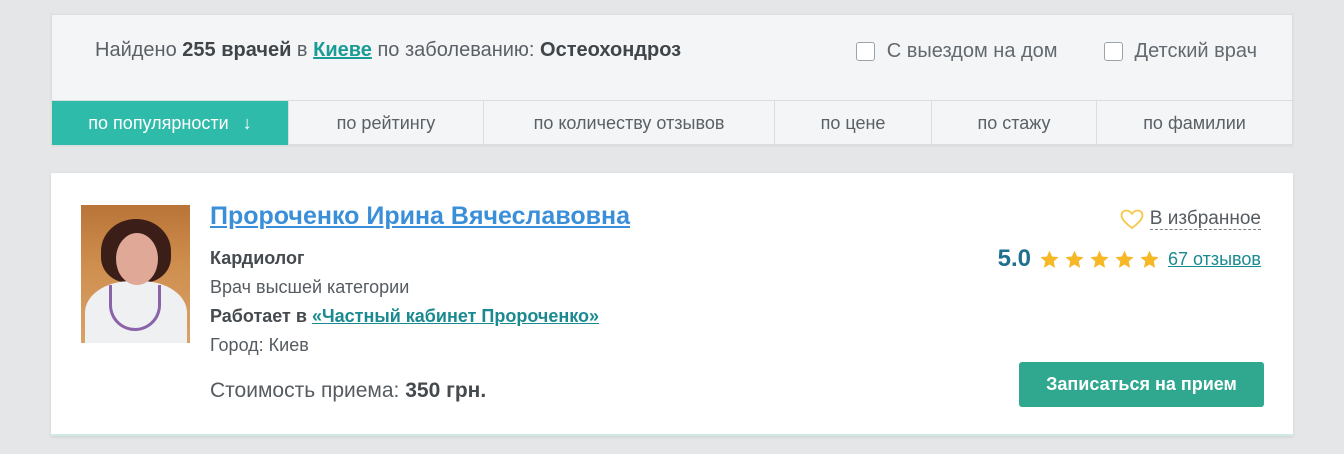 The height and width of the screenshot is (454, 1344). What do you see at coordinates (136, 50) in the screenshot?
I see `found-prefix: Найдено` at bounding box center [136, 50].